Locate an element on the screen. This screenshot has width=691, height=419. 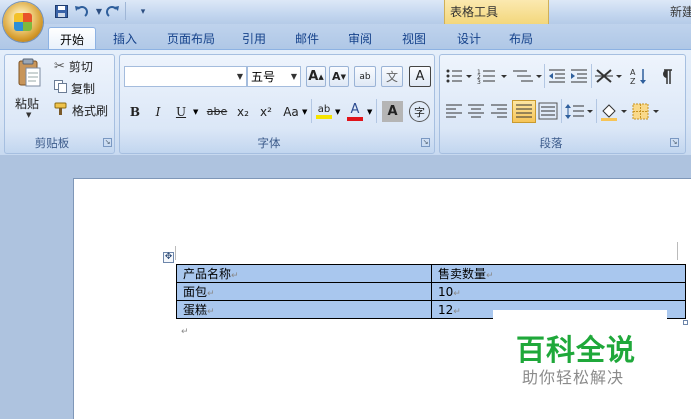
contextual-group-label: 表格工具 is located at coordinates (474, 12).